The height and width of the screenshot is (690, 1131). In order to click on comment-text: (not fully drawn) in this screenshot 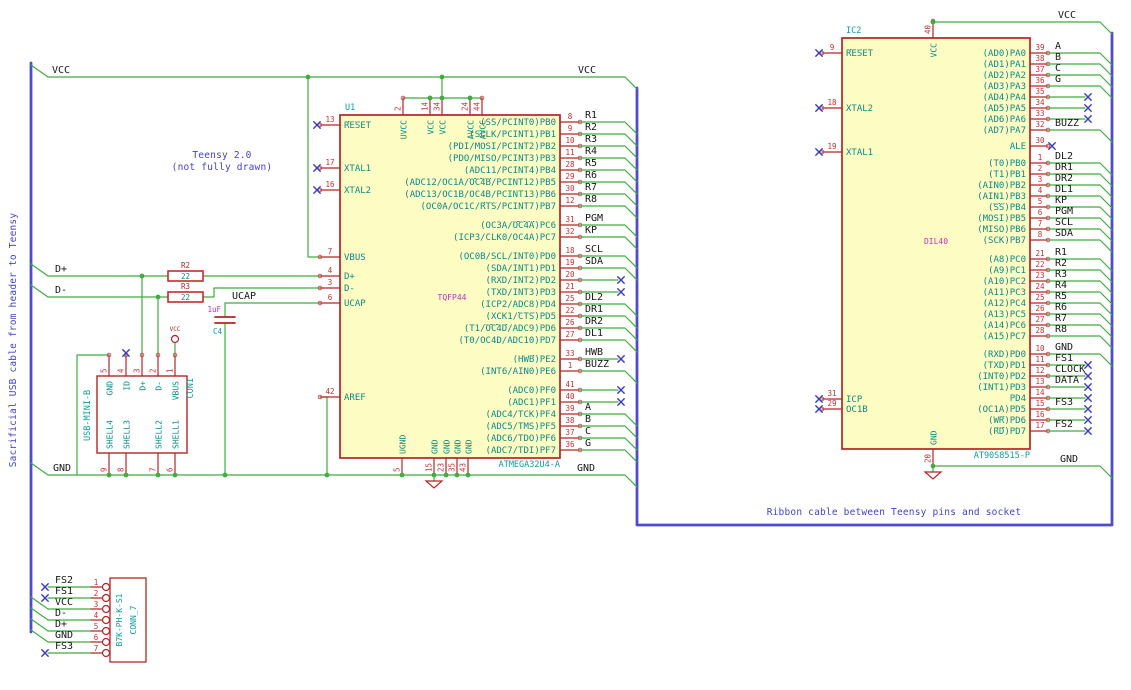, I will do `click(222, 167)`.